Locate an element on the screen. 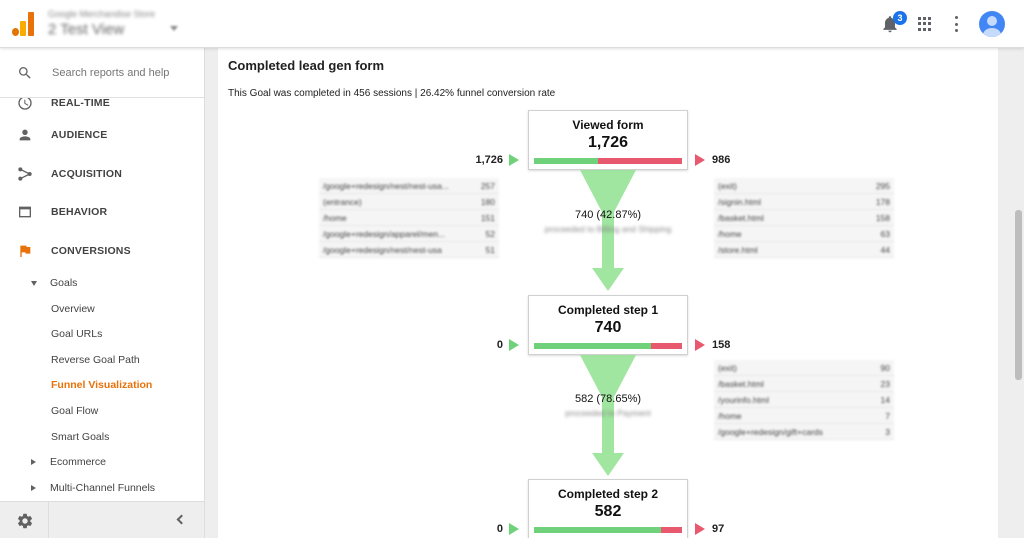  sidebar-item-acquisition: ACQUISITION is located at coordinates (102, 174).